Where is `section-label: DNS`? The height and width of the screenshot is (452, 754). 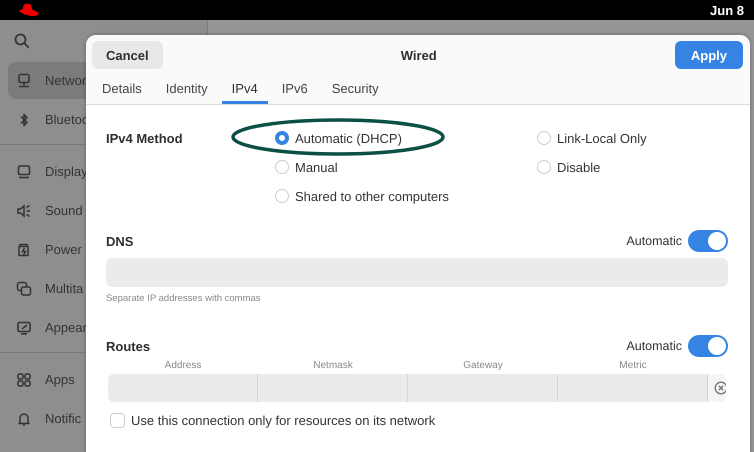 section-label: DNS is located at coordinates (120, 241).